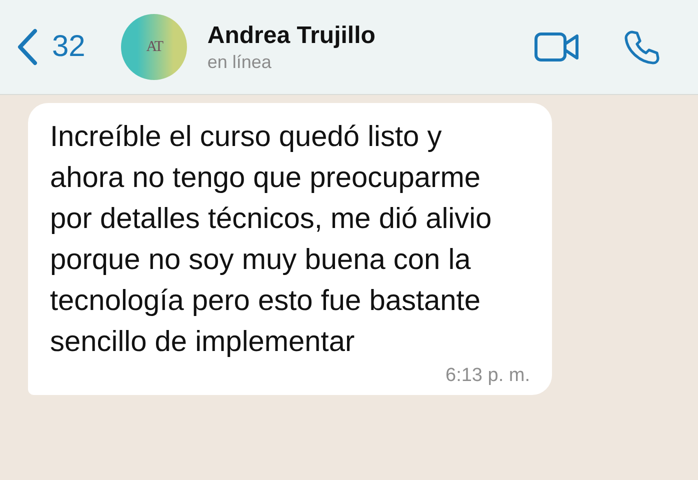 This screenshot has height=480, width=698. What do you see at coordinates (69, 47) in the screenshot?
I see `unread-count: 32` at bounding box center [69, 47].